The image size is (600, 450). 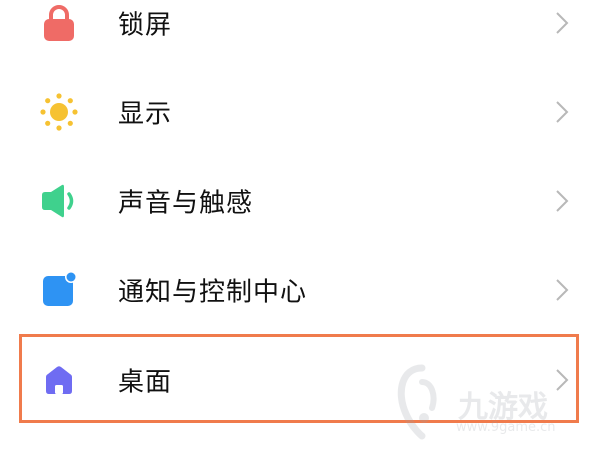 I want to click on settings-item-label: 显示, so click(x=145, y=114).